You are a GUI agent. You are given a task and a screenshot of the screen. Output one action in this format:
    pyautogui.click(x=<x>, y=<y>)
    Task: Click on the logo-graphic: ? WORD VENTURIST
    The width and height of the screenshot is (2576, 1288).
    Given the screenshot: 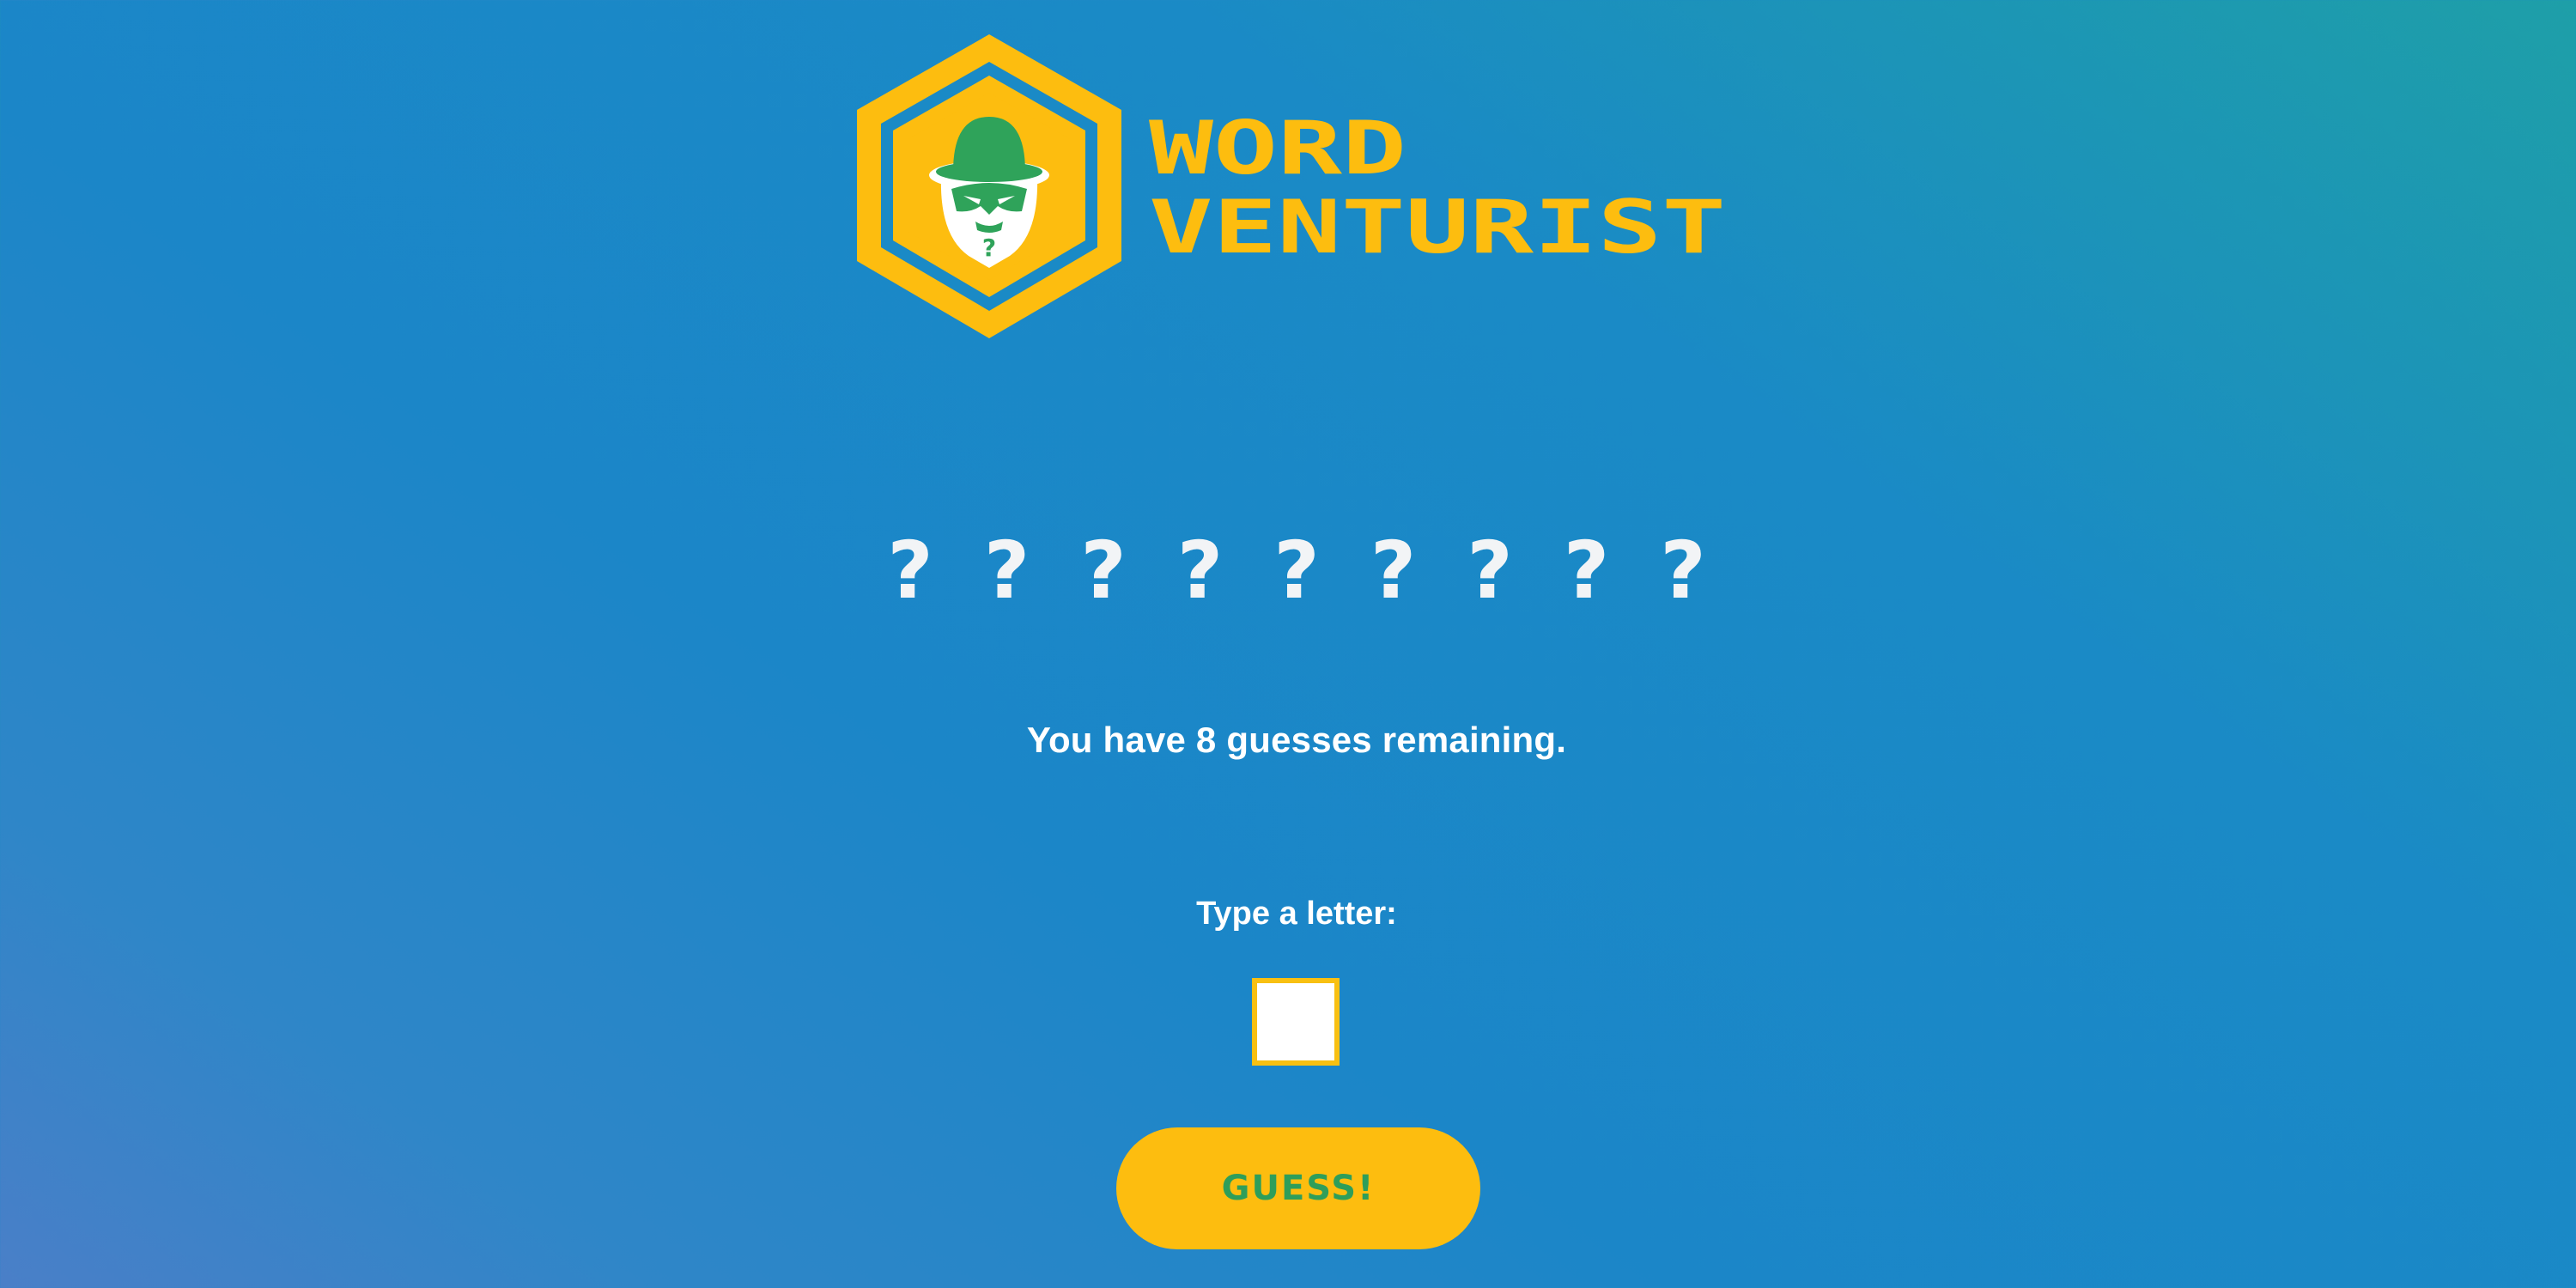 What is the action you would take?
    pyautogui.click(x=1291, y=186)
    